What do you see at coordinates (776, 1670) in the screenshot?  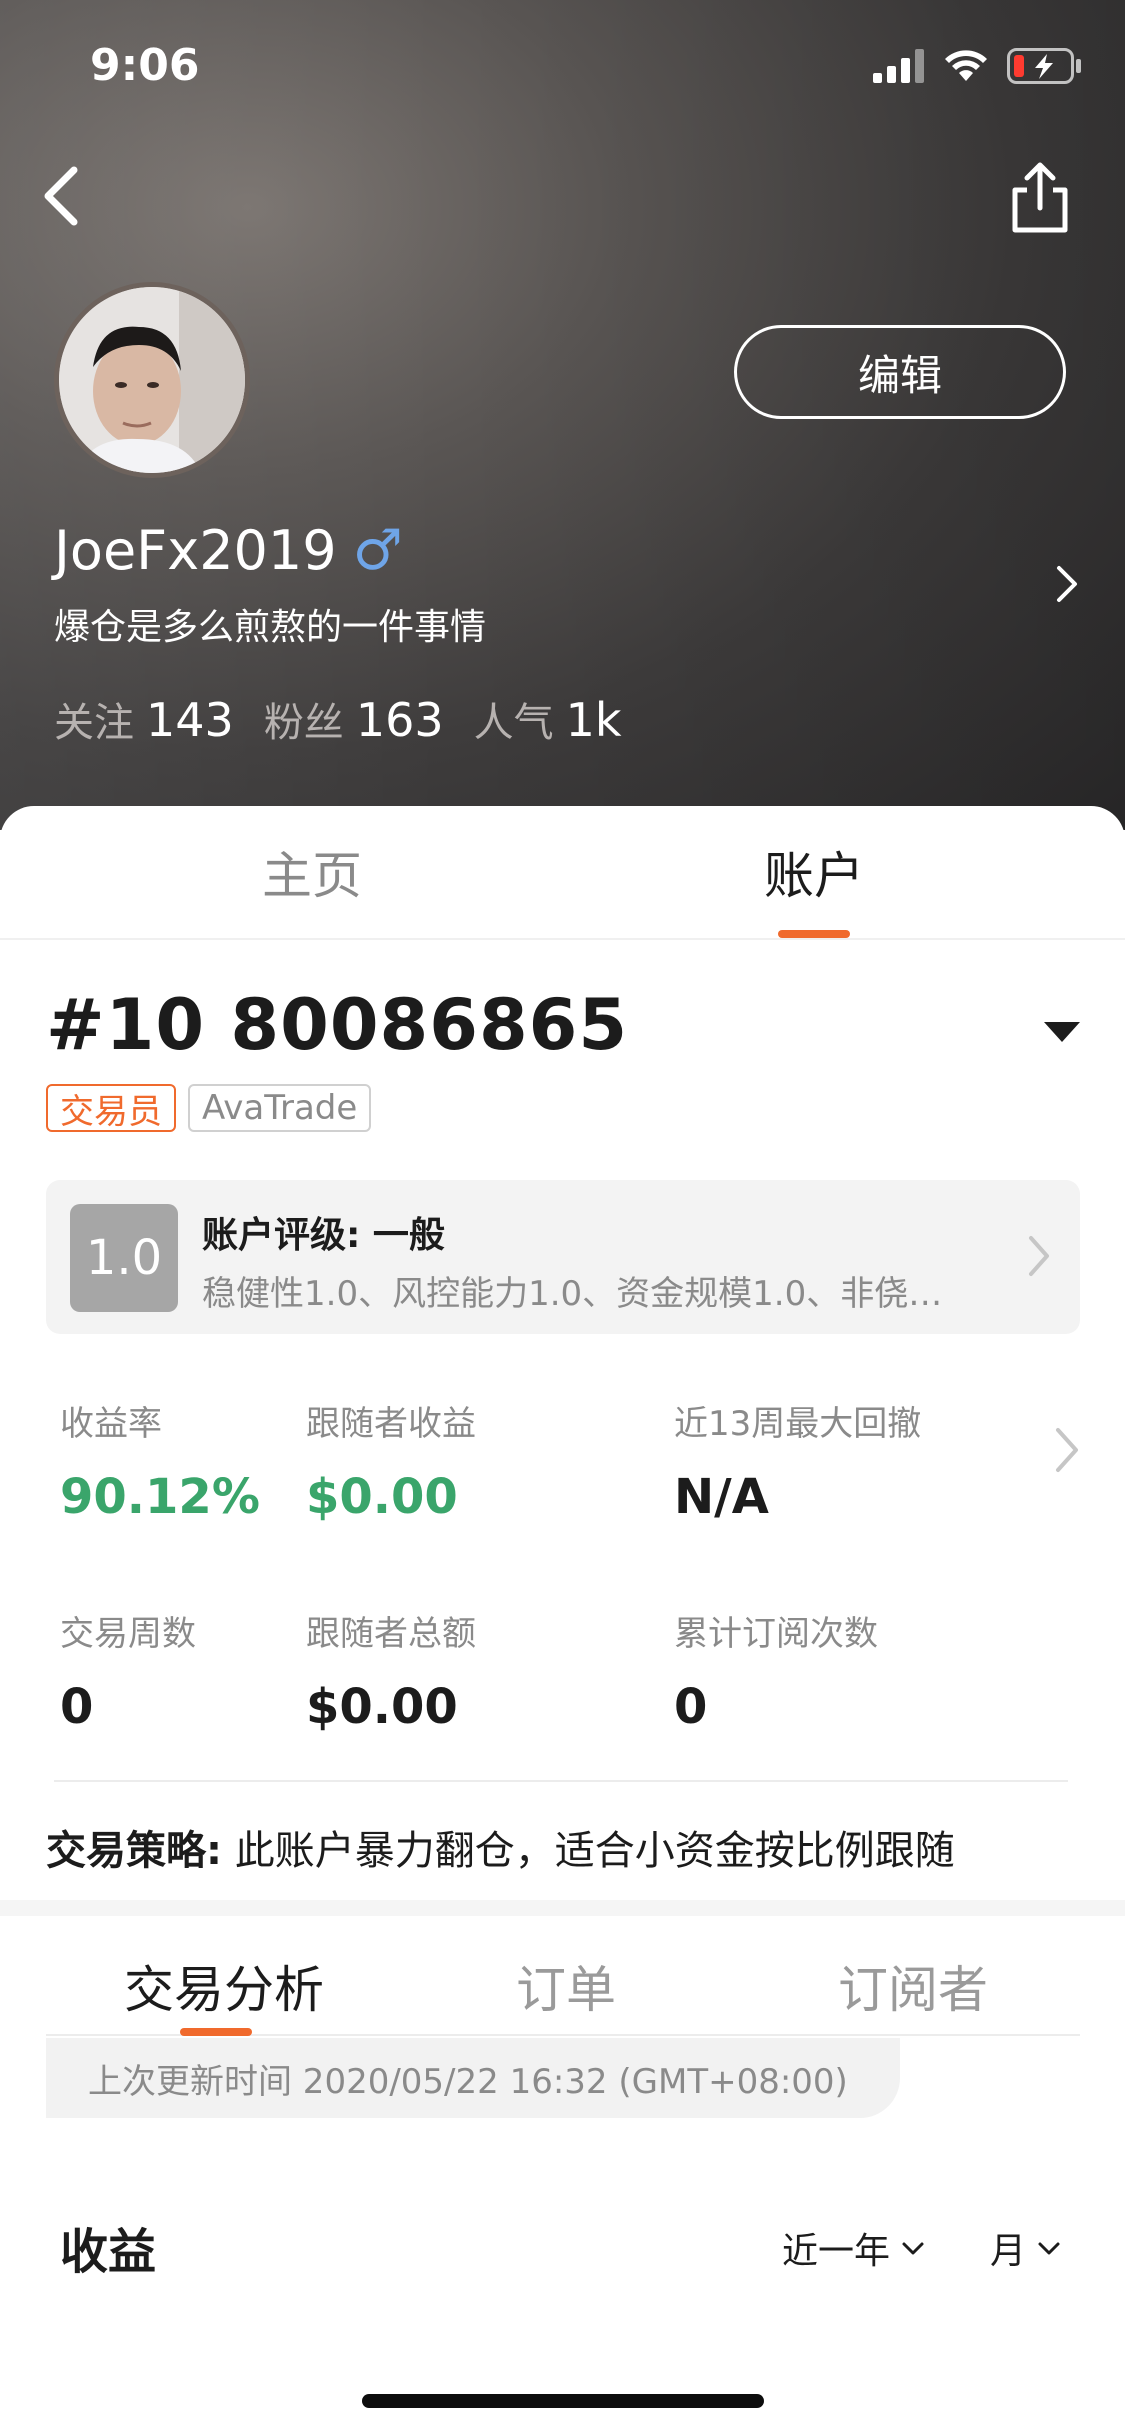 I see `metric-subscription-count: 累计订阅次数 0` at bounding box center [776, 1670].